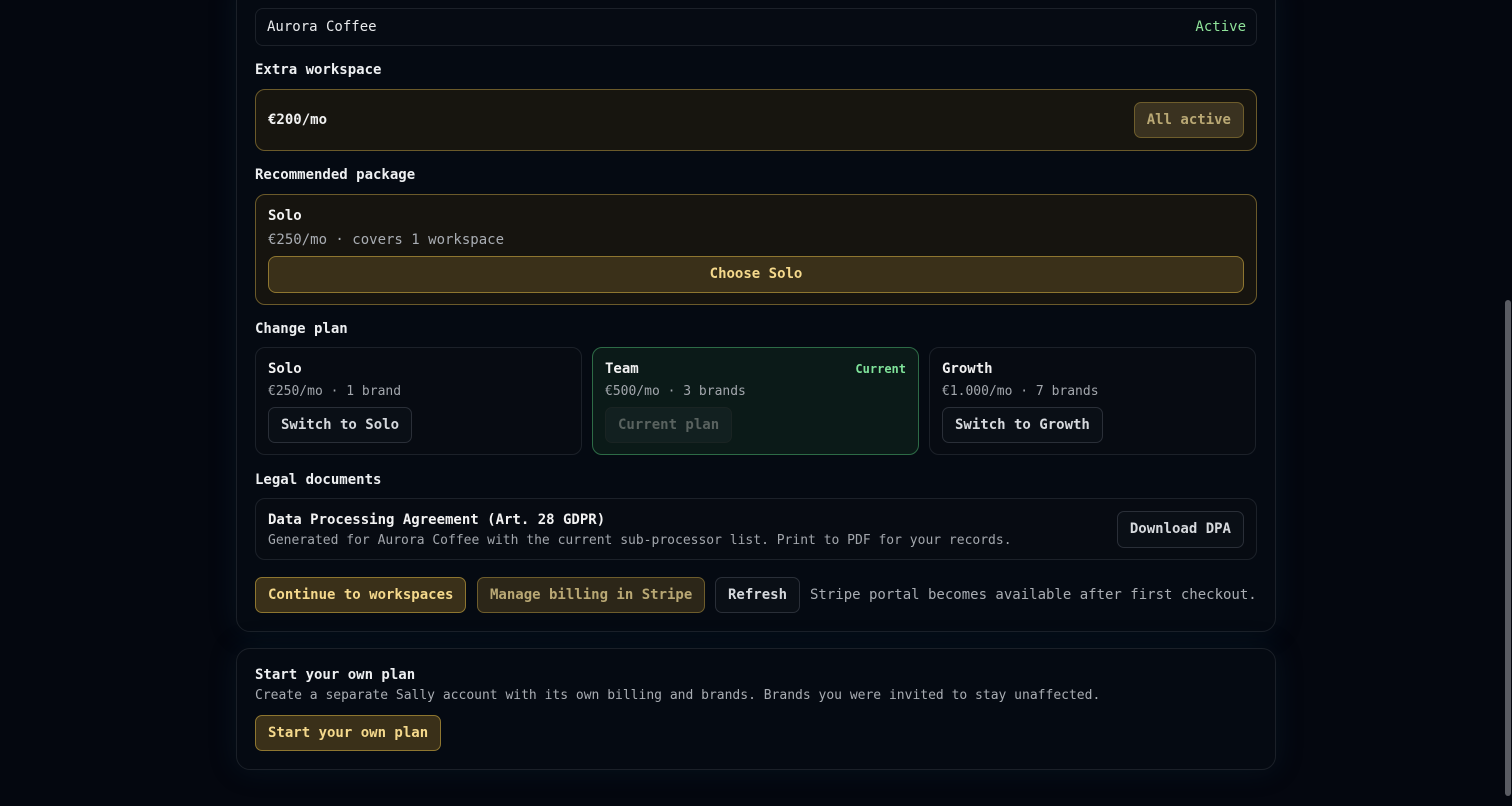  Describe the element at coordinates (1022, 425) in the screenshot. I see `switch-to-growth-button: Switch to Growth` at that location.